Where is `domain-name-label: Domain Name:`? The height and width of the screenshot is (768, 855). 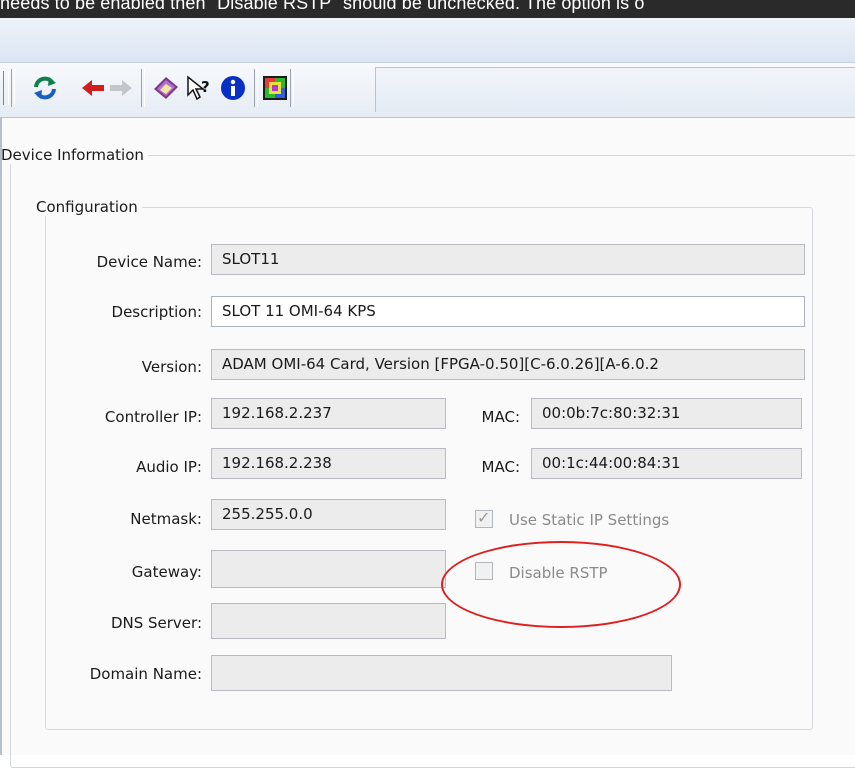
domain-name-label: Domain Name: is located at coordinates (145, 674).